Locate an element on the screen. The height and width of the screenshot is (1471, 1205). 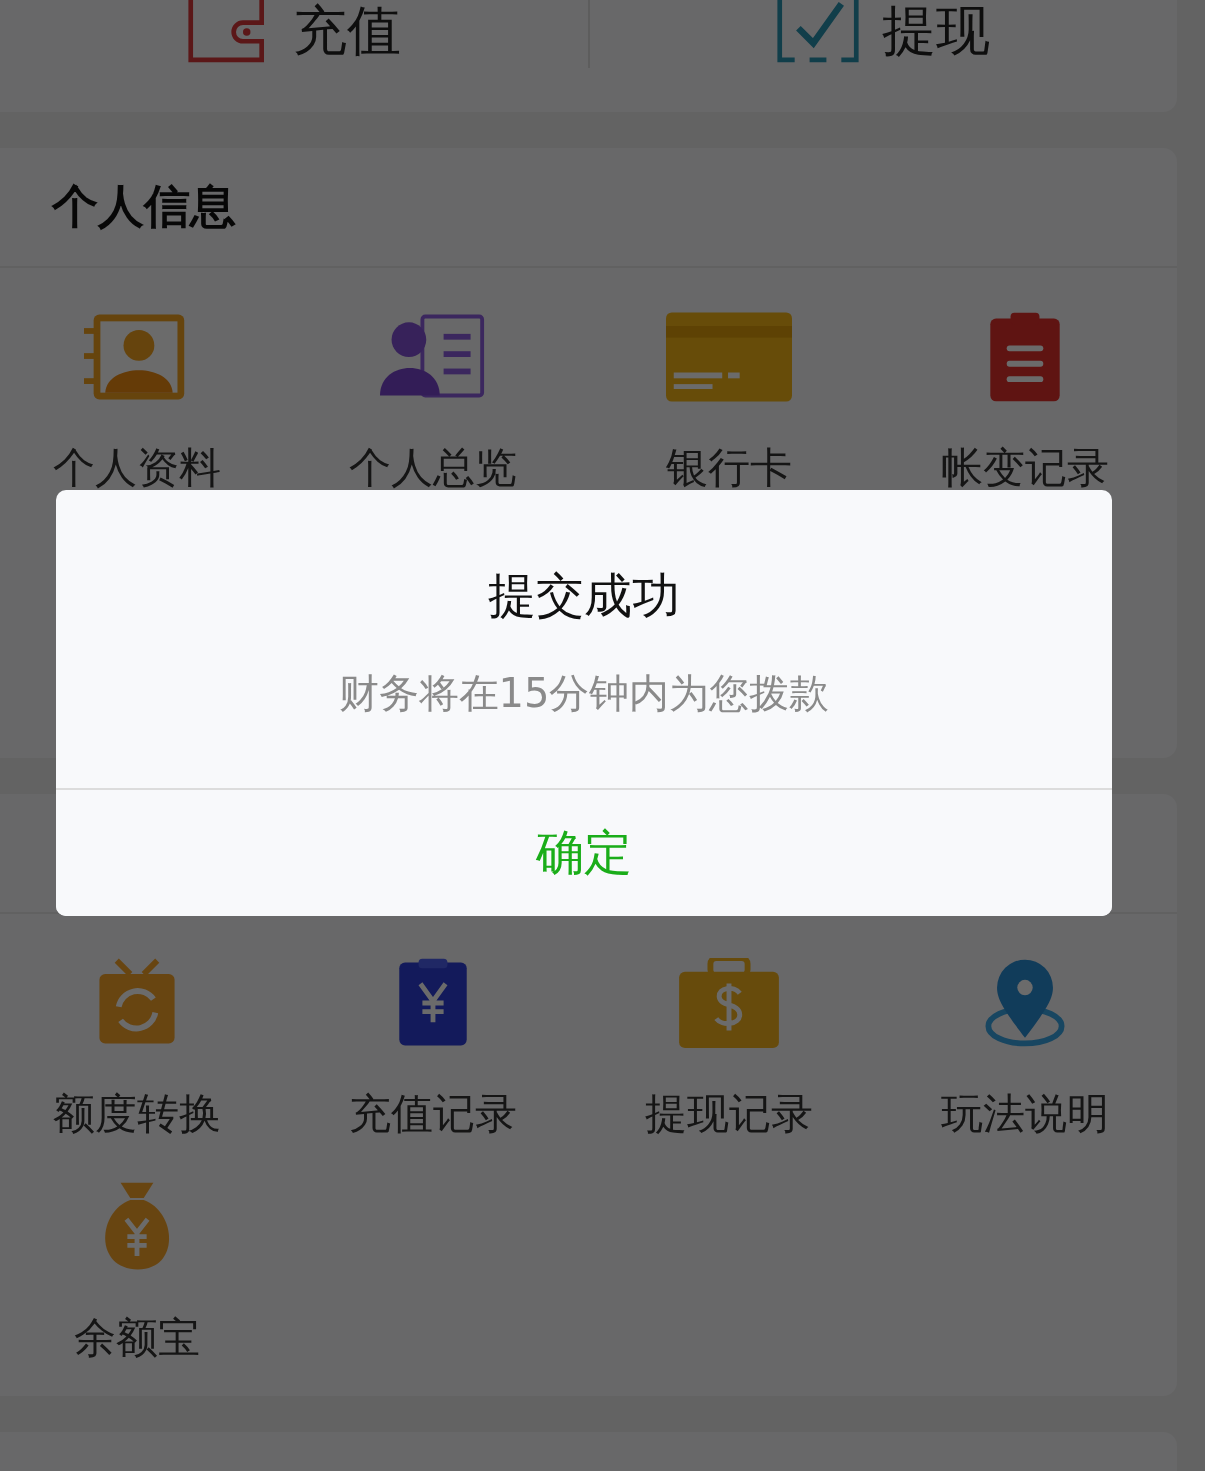
action-button: 充值 is located at coordinates (346, 34).